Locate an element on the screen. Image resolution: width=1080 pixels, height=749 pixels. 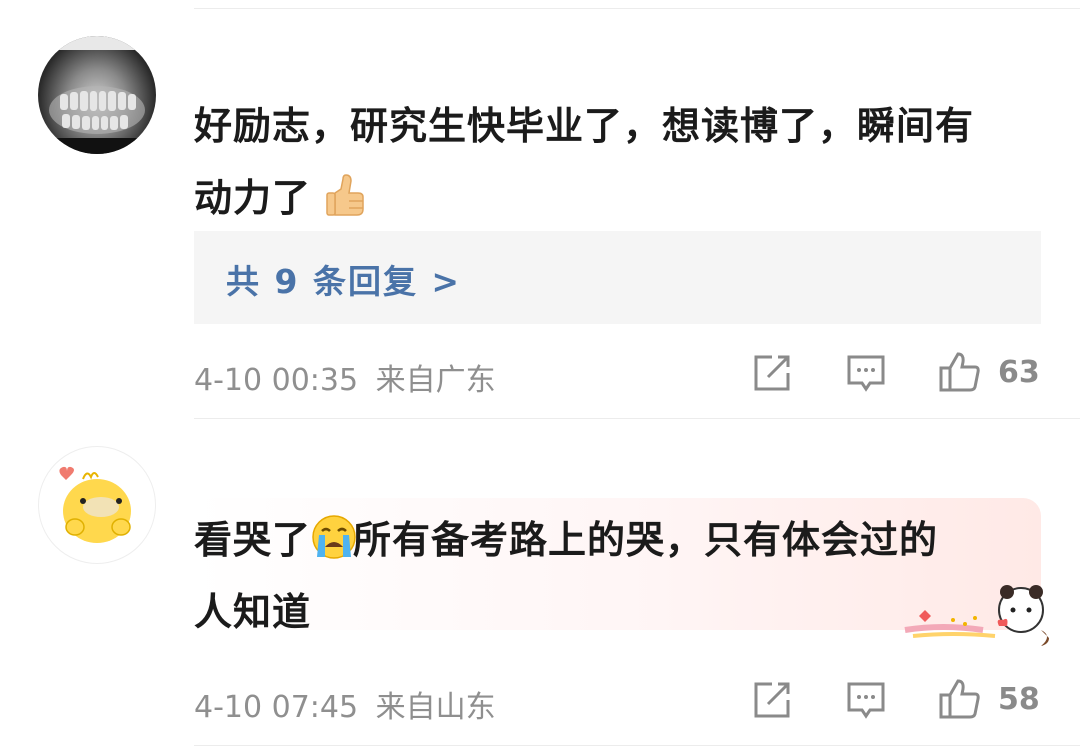
comment-divider is located at coordinates (637, 418).